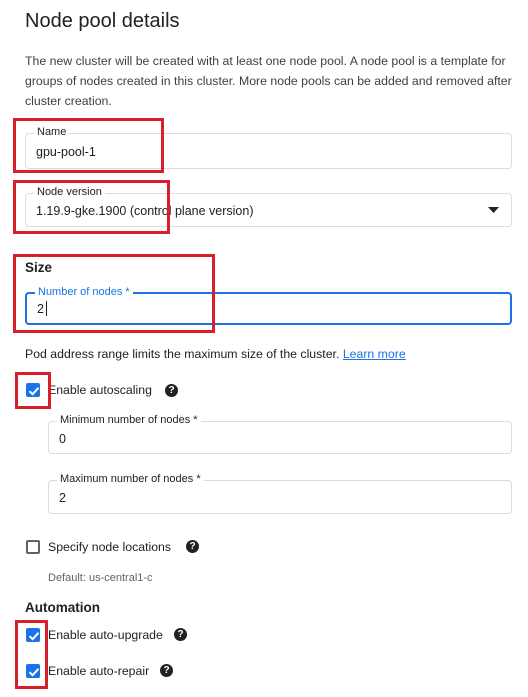 The height and width of the screenshot is (697, 528). I want to click on learn-more-link: Learn more, so click(374, 354).